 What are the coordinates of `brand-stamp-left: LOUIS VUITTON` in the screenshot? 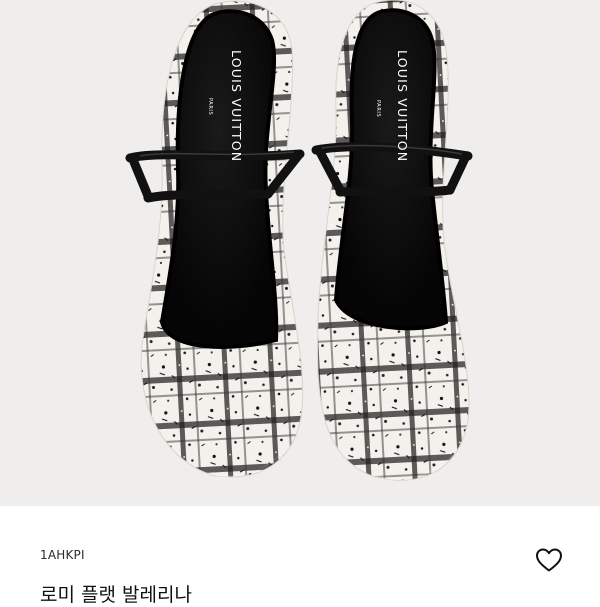 It's located at (236, 106).